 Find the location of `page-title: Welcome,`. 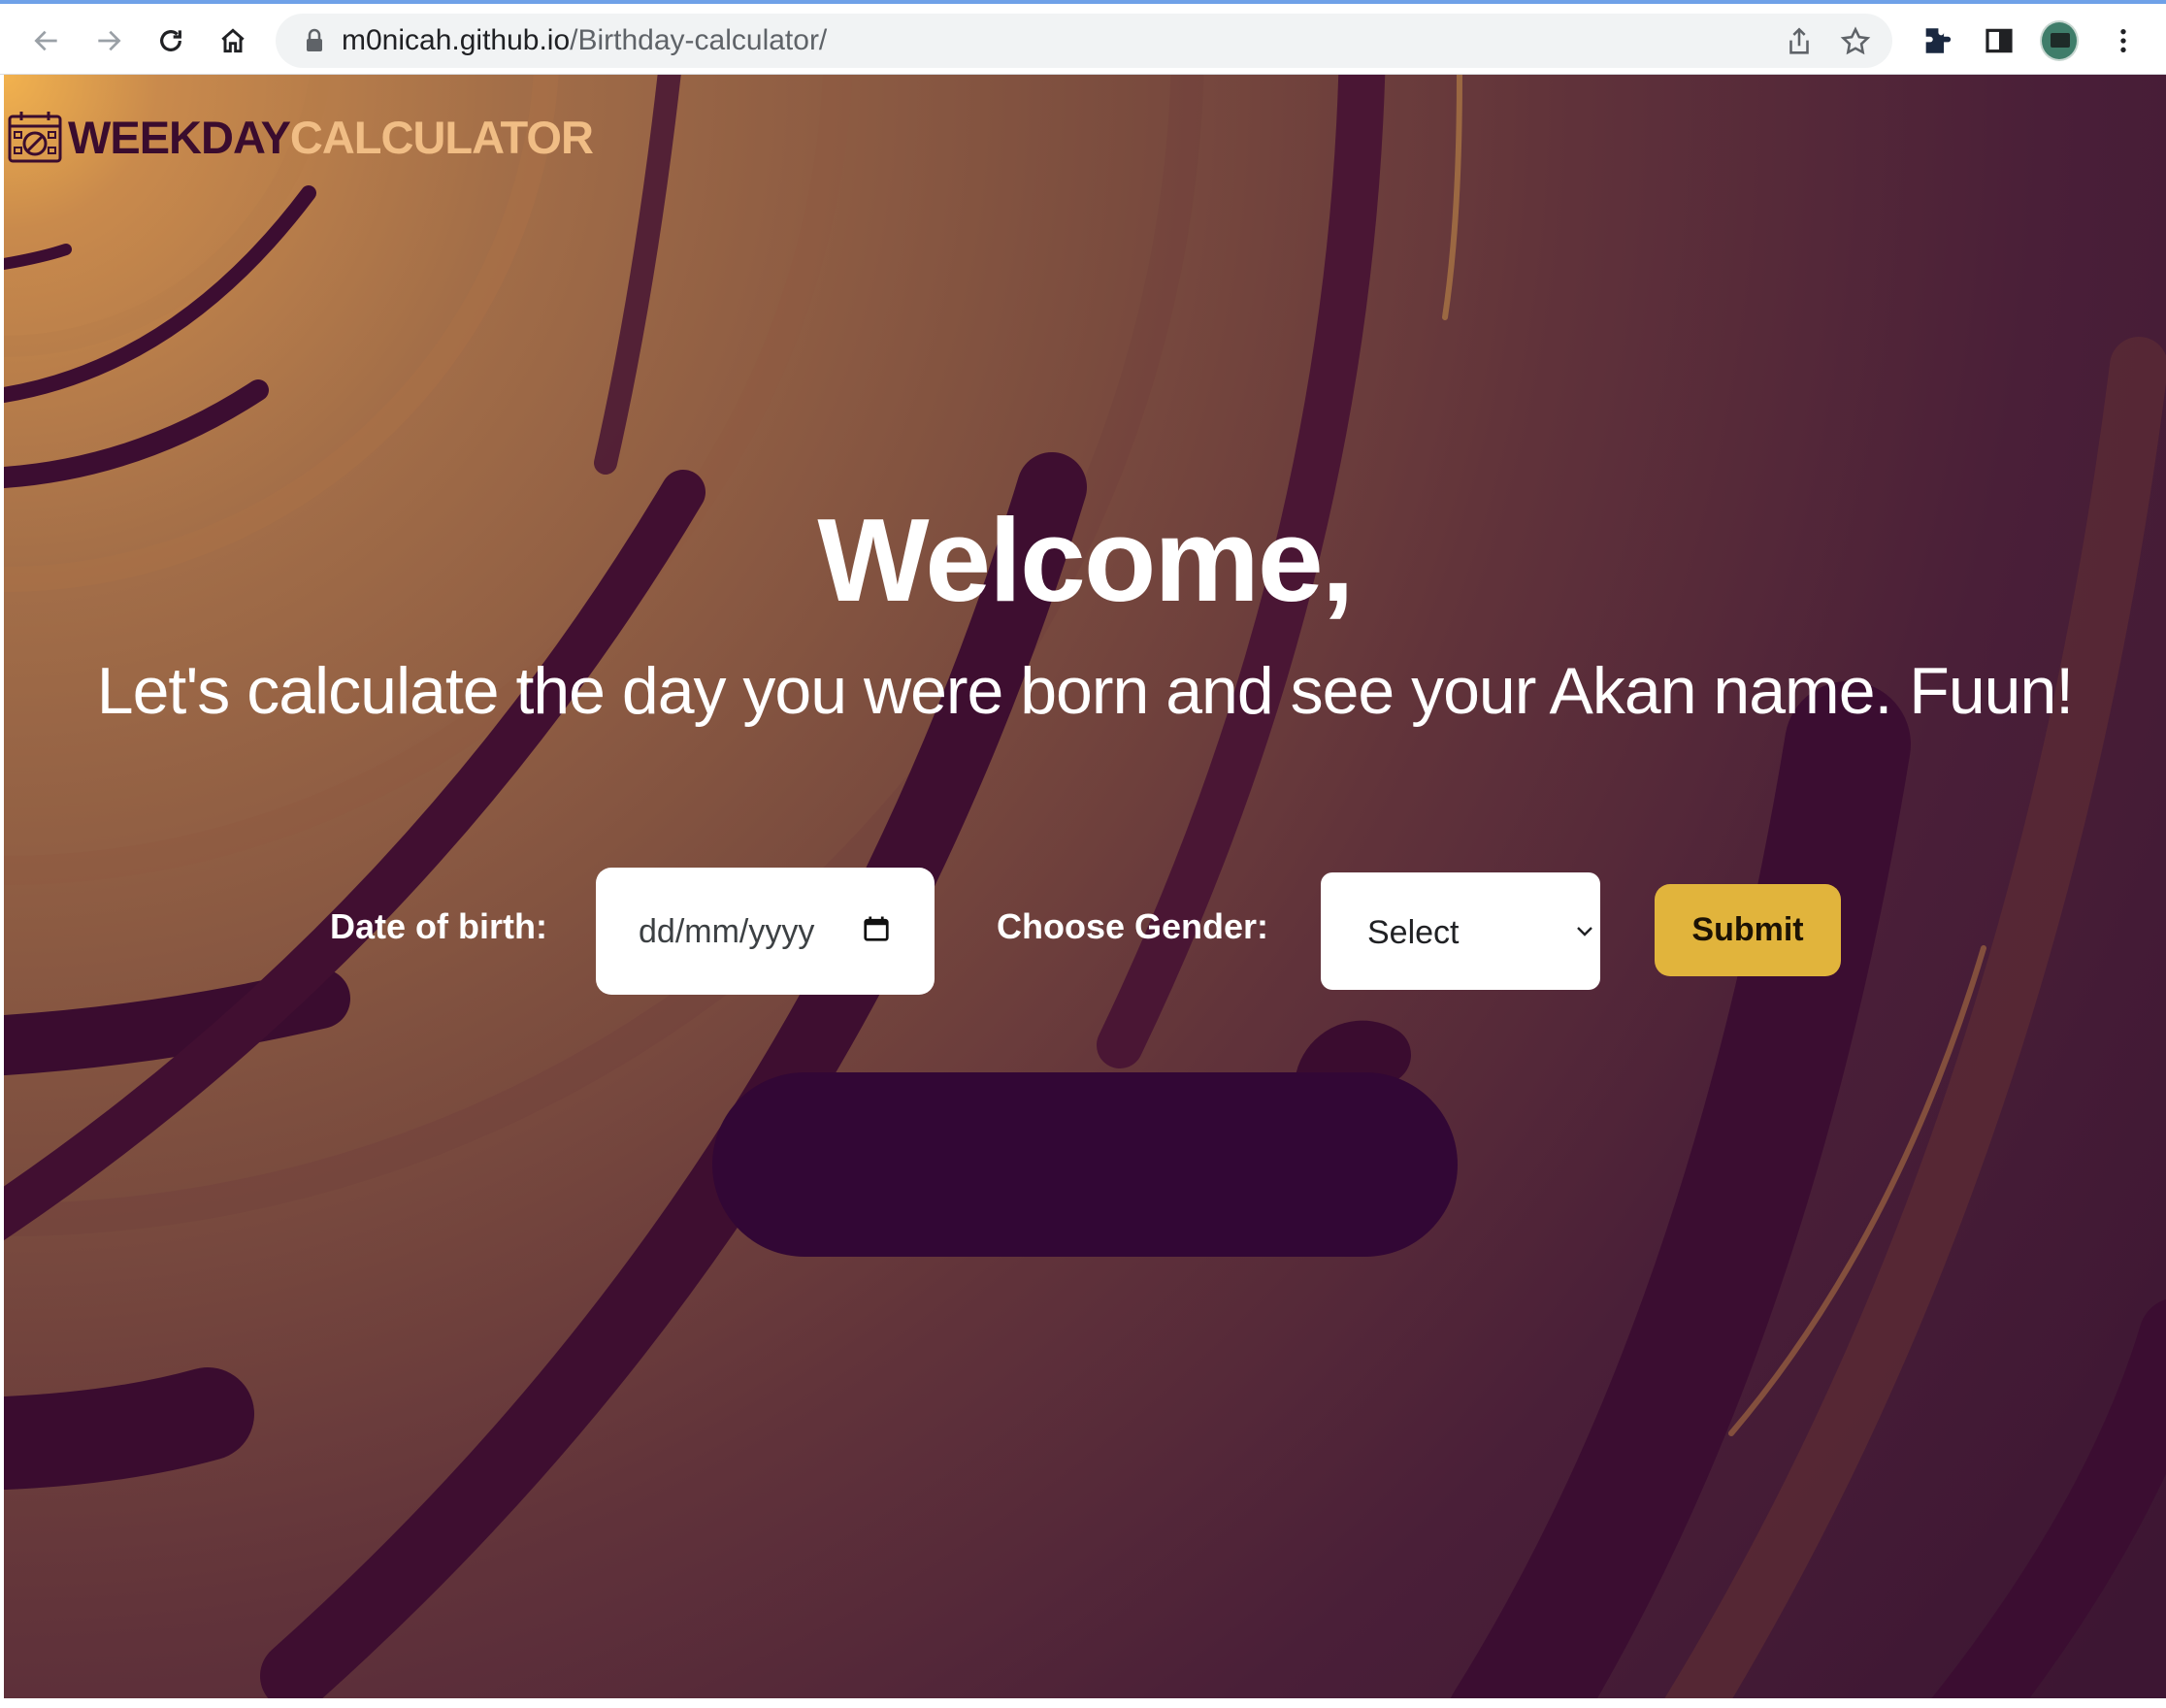

page-title: Welcome, is located at coordinates (1085, 560).